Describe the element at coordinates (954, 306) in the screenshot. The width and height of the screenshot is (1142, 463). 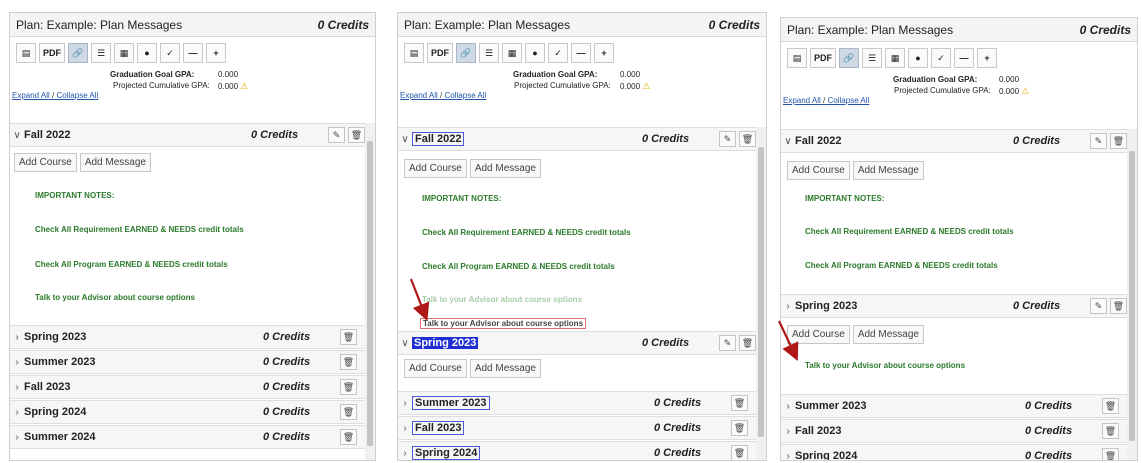
I see `term-spring-2023: › Spring 2023 0 Credits ✎ 🗑` at that location.